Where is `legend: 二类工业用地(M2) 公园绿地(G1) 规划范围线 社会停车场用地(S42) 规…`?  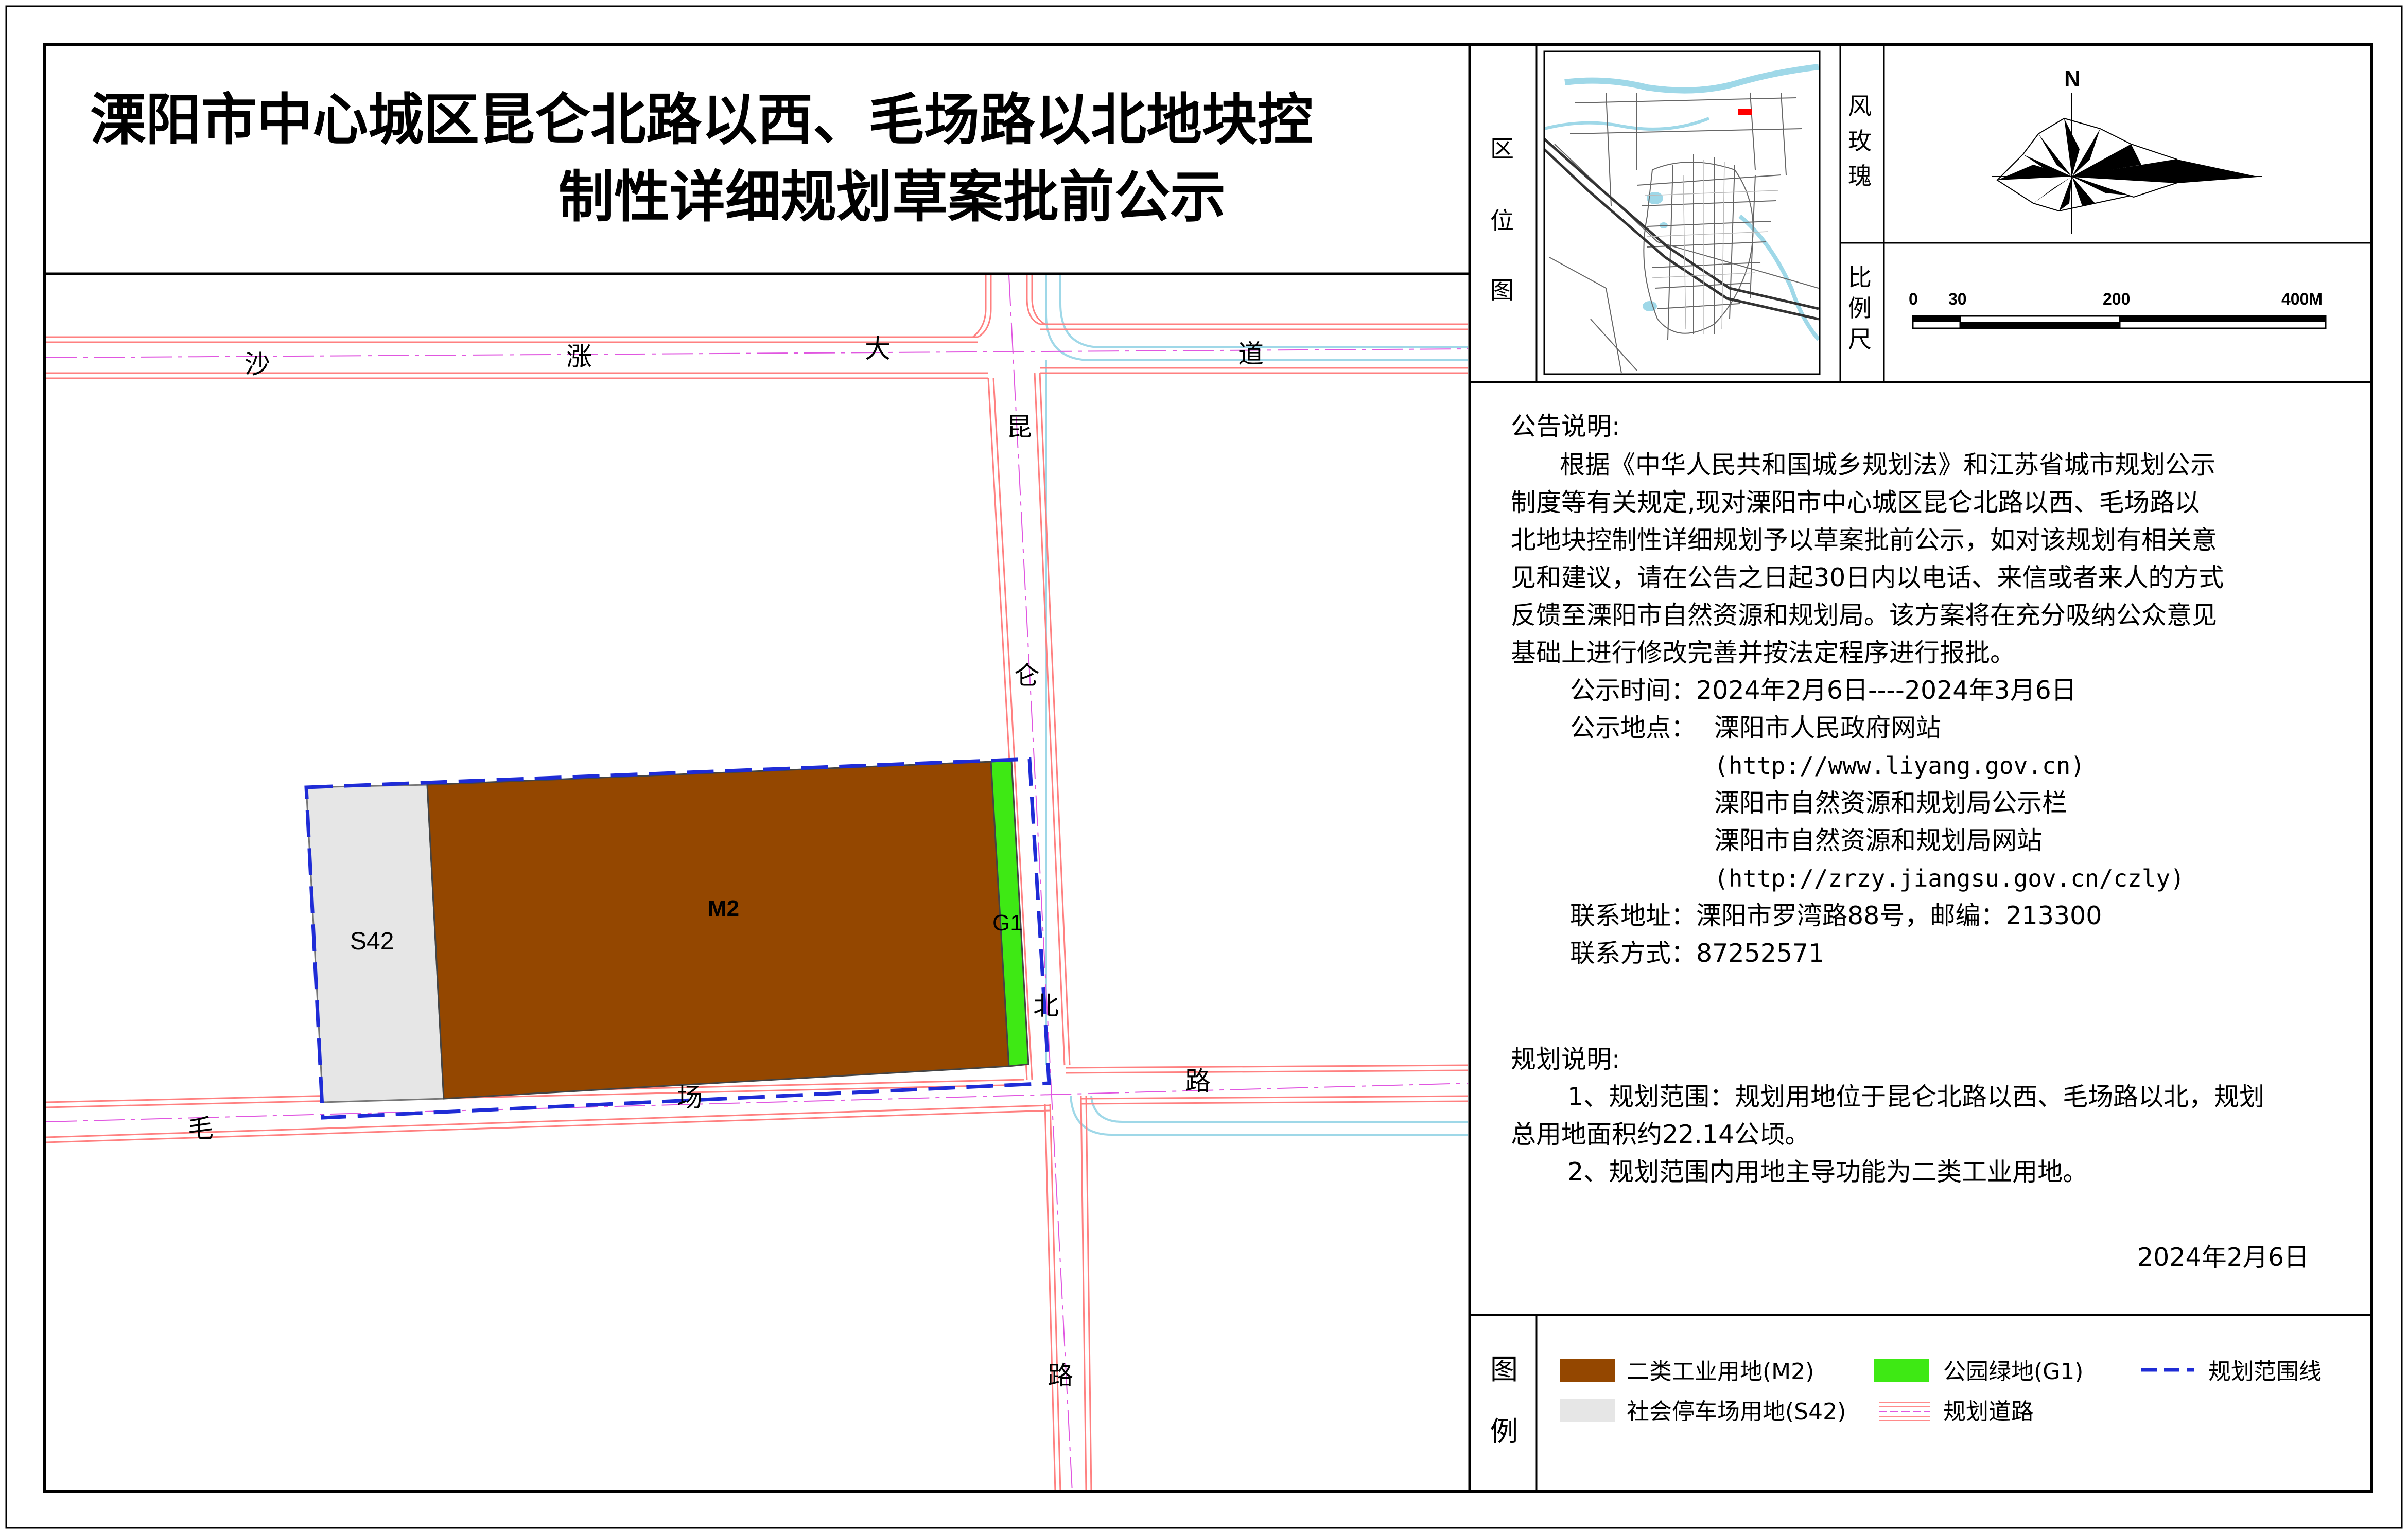
legend: 二类工业用地(M2) 公园绿地(G1) 规划范围线 社会停车场用地(S42) 规… is located at coordinates (1941, 1392).